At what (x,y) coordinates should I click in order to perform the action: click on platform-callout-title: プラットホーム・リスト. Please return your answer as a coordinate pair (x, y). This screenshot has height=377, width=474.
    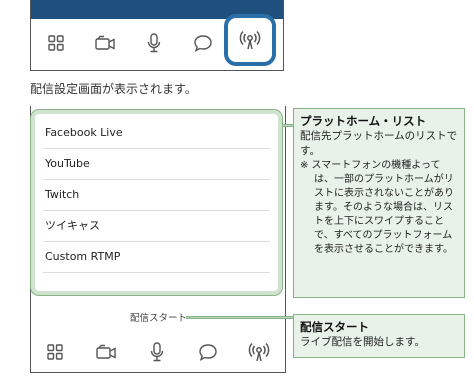
    Looking at the image, I should click on (363, 121).